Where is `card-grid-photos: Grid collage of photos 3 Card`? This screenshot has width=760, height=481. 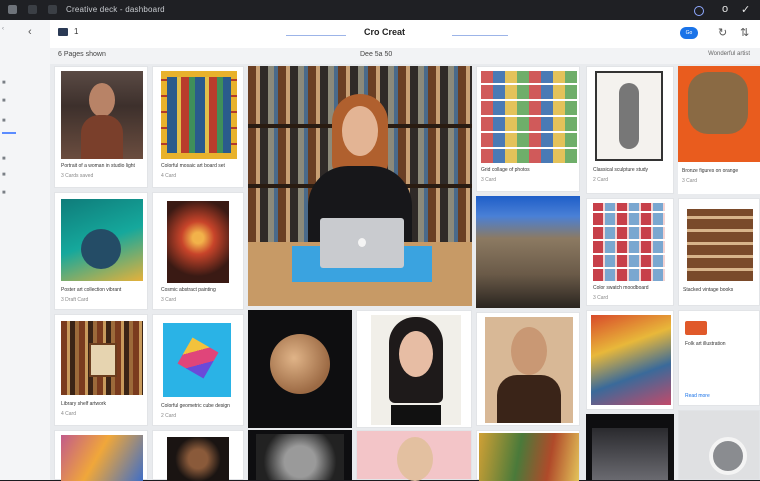 card-grid-photos: Grid collage of photos 3 Card is located at coordinates (528, 129).